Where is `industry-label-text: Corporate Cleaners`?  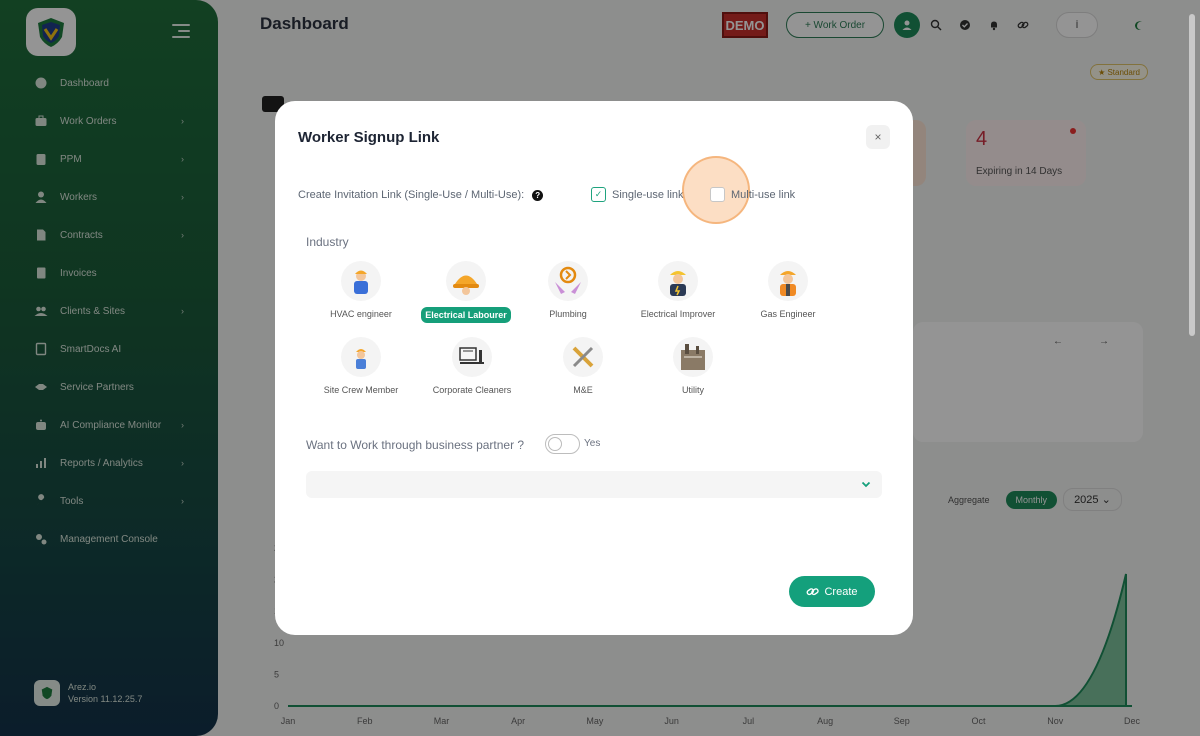
industry-label-text: Corporate Cleaners is located at coordinates (472, 390).